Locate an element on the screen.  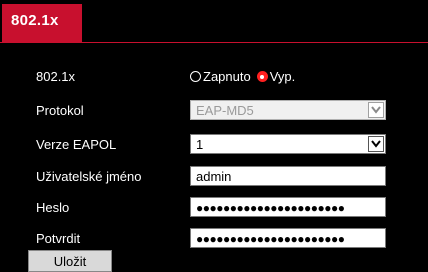
row-confirm: Potvrdit ●●●●●●●●●●●●●●●●●●●●●● is located at coordinates (214, 239).